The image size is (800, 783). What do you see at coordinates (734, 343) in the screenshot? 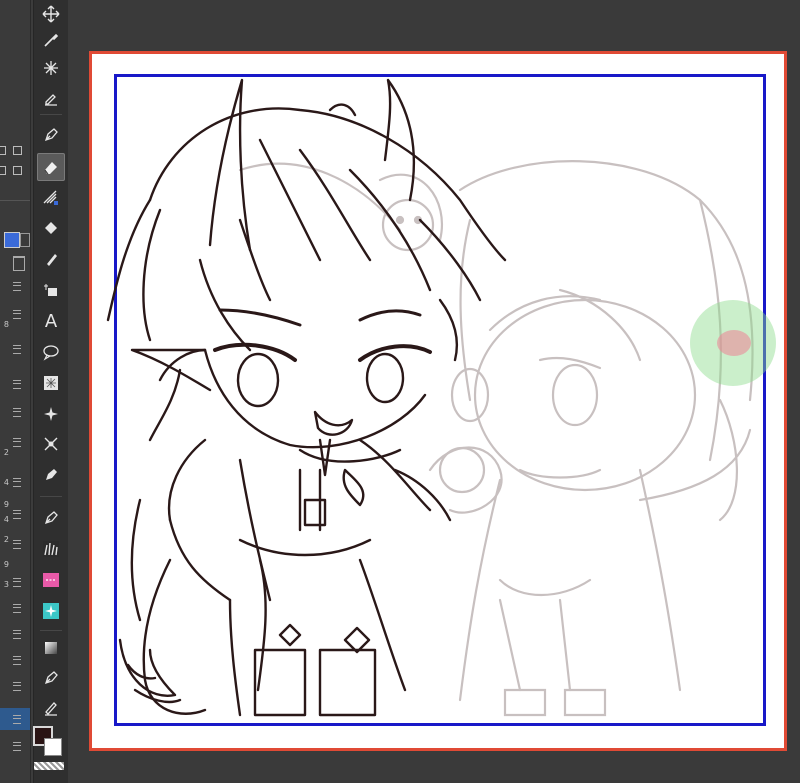
I see `brush-cursor-center` at bounding box center [734, 343].